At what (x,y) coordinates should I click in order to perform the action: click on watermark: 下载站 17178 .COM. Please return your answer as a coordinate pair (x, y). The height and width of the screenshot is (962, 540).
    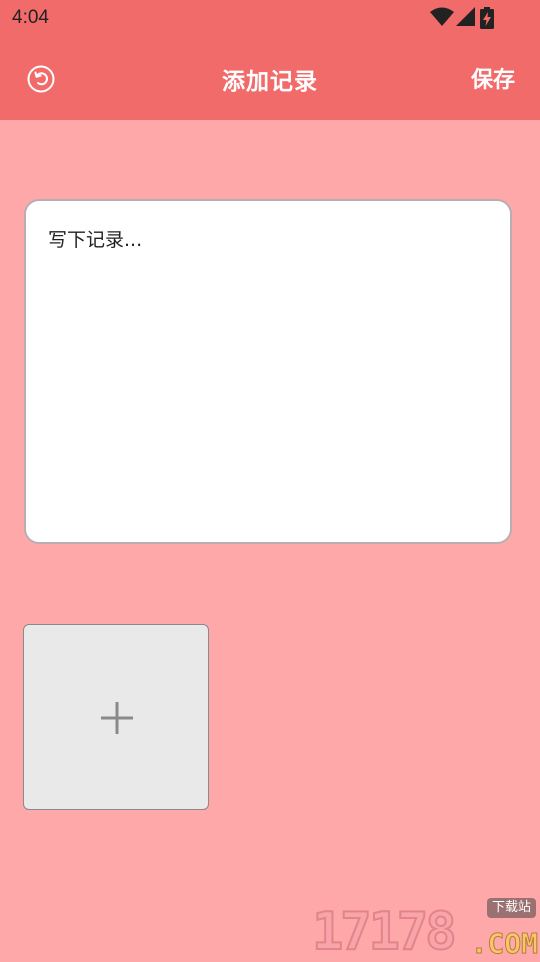
    Looking at the image, I should click on (425, 930).